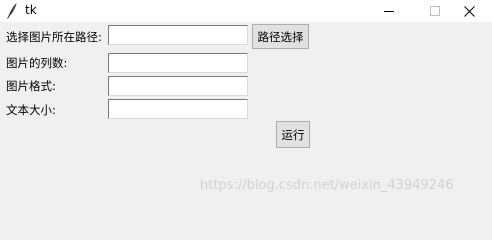  I want to click on title-bar: tk, so click(246, 11).